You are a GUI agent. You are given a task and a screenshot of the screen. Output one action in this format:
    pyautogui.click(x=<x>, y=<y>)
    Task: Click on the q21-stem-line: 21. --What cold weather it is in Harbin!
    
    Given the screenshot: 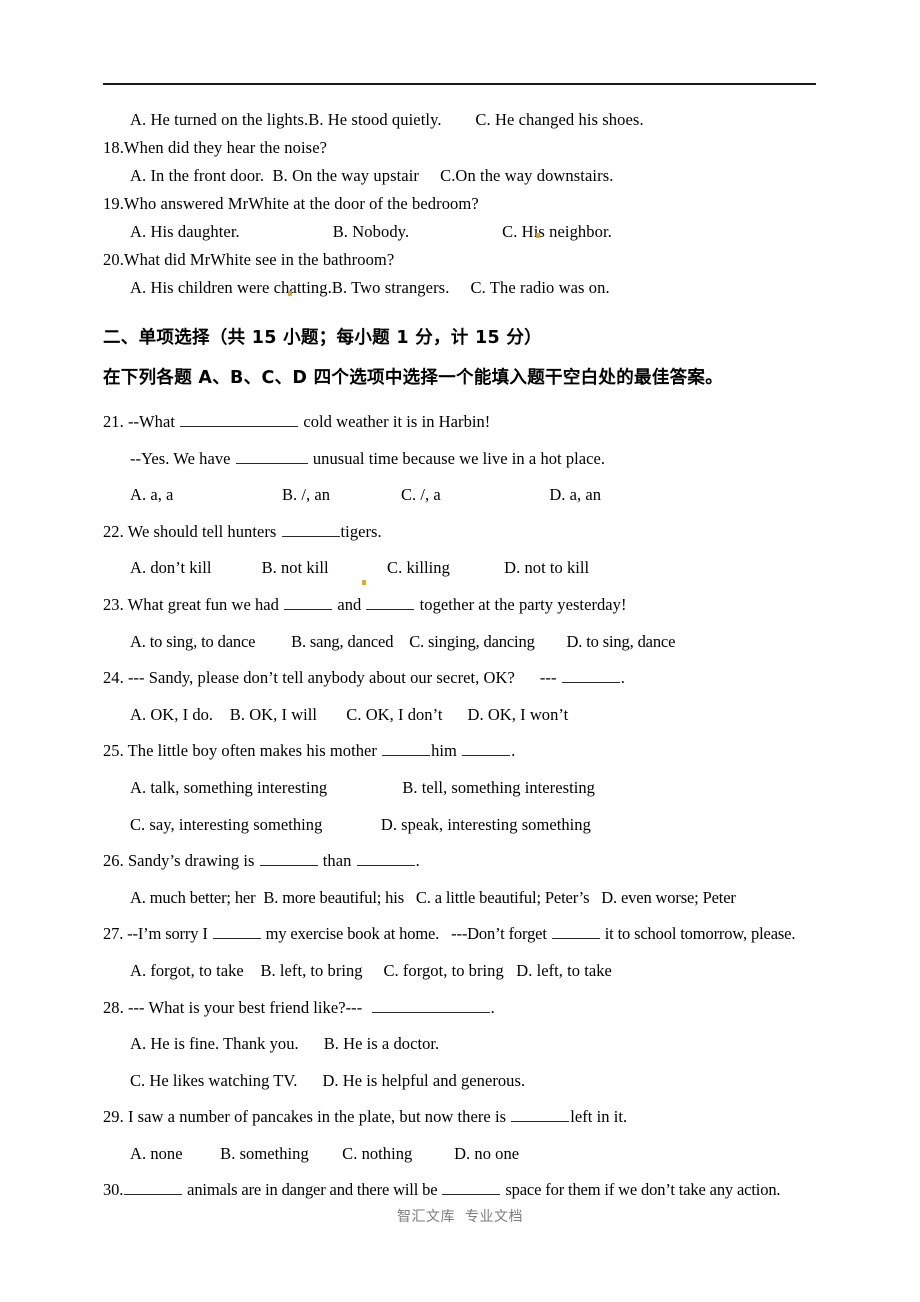 What is the action you would take?
    pyautogui.click(x=297, y=420)
    